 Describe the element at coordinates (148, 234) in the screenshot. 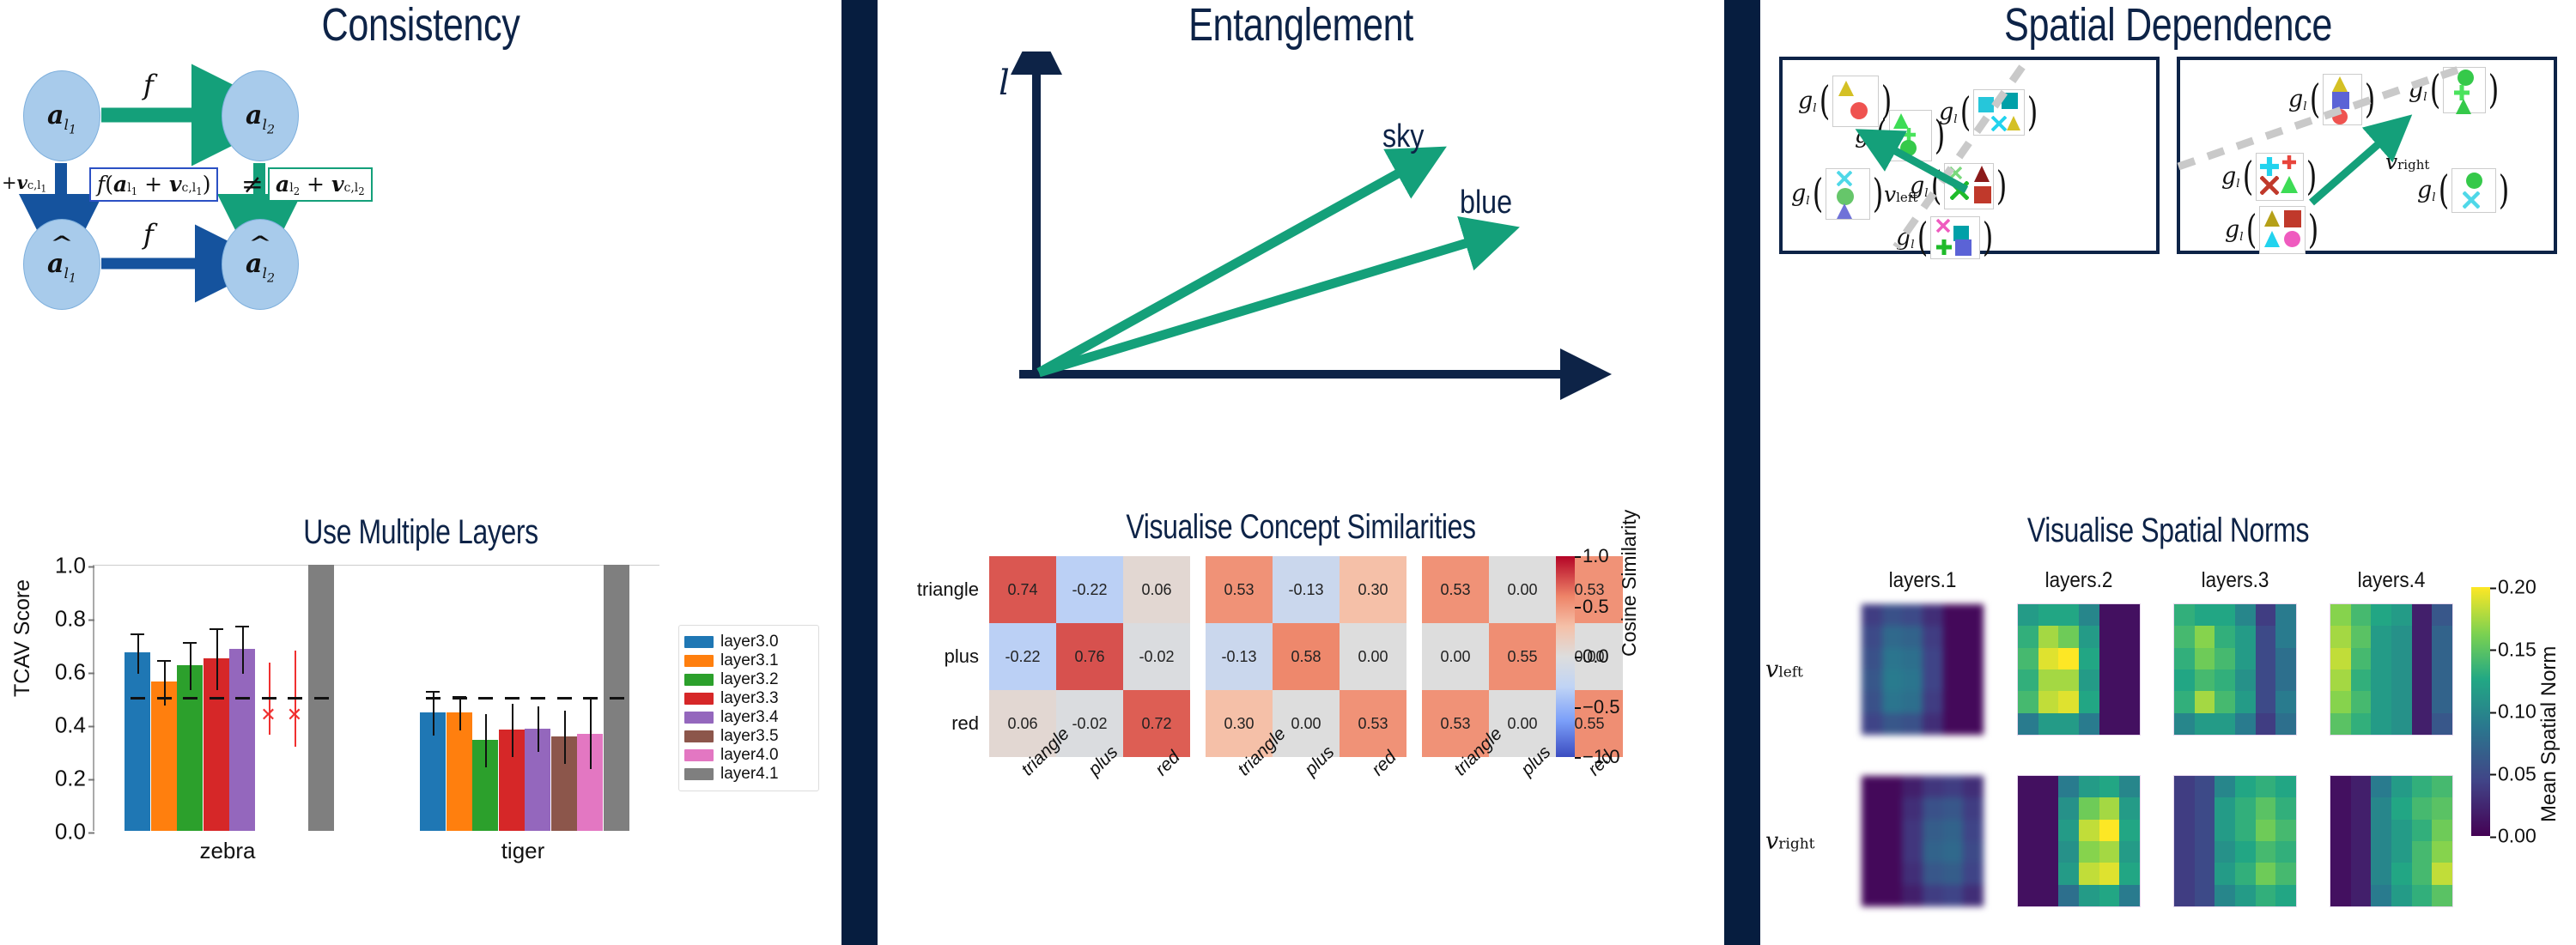

I see `arrow-bottom-label: f` at that location.